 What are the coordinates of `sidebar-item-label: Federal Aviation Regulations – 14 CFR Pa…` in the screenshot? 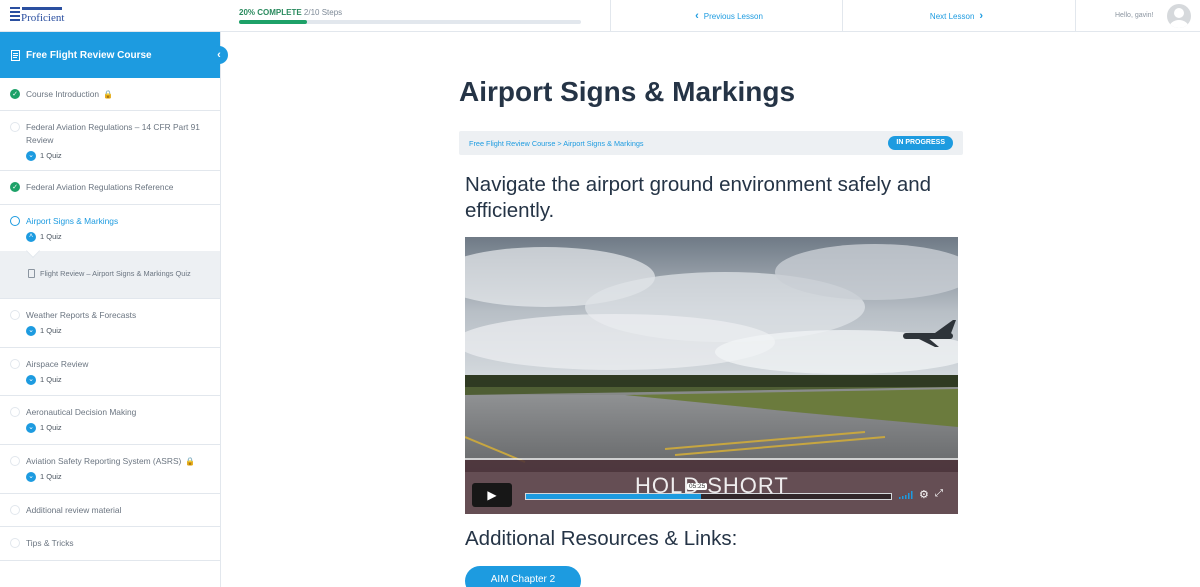 It's located at (113, 133).